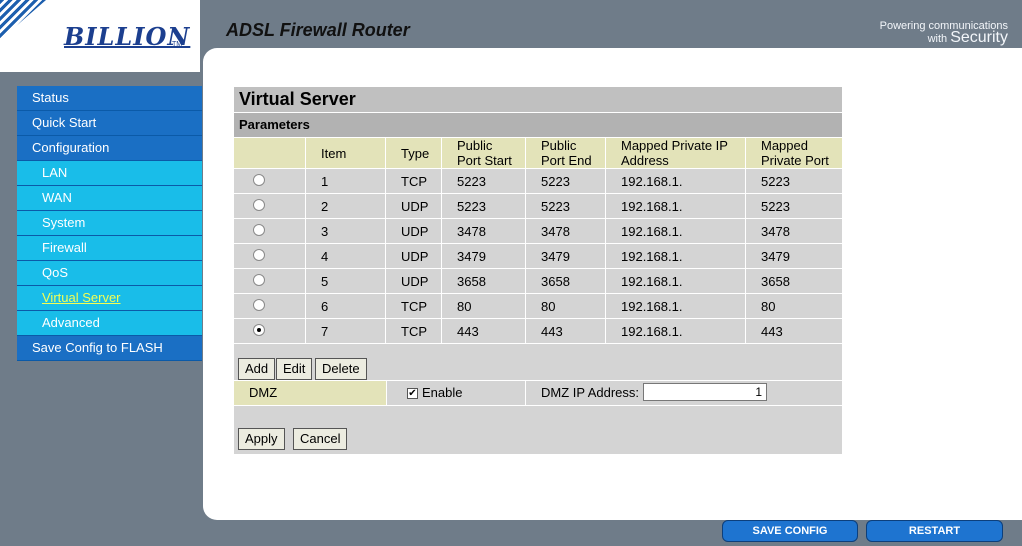 This screenshot has width=1022, height=546. What do you see at coordinates (456, 393) in the screenshot?
I see `dmz-enable: ✔ Enable` at bounding box center [456, 393].